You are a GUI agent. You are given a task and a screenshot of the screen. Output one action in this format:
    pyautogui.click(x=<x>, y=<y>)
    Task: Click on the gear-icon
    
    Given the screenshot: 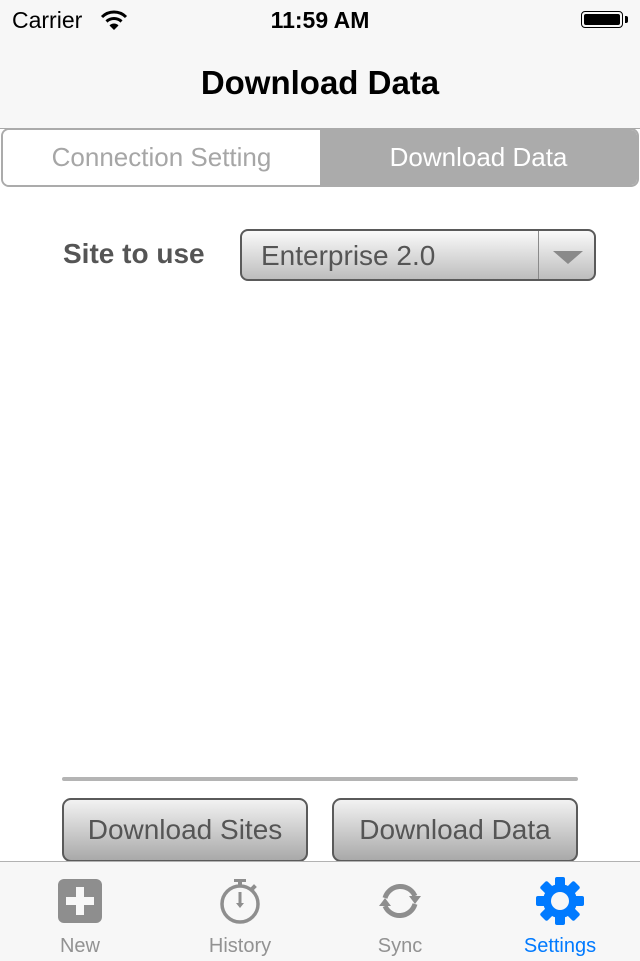 What is the action you would take?
    pyautogui.click(x=560, y=901)
    